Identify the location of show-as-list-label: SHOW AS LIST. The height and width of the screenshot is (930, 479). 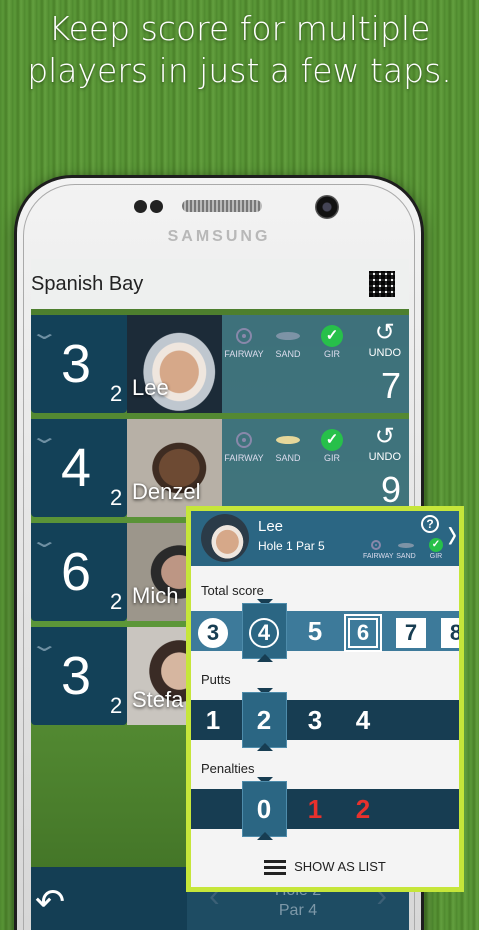
(340, 866).